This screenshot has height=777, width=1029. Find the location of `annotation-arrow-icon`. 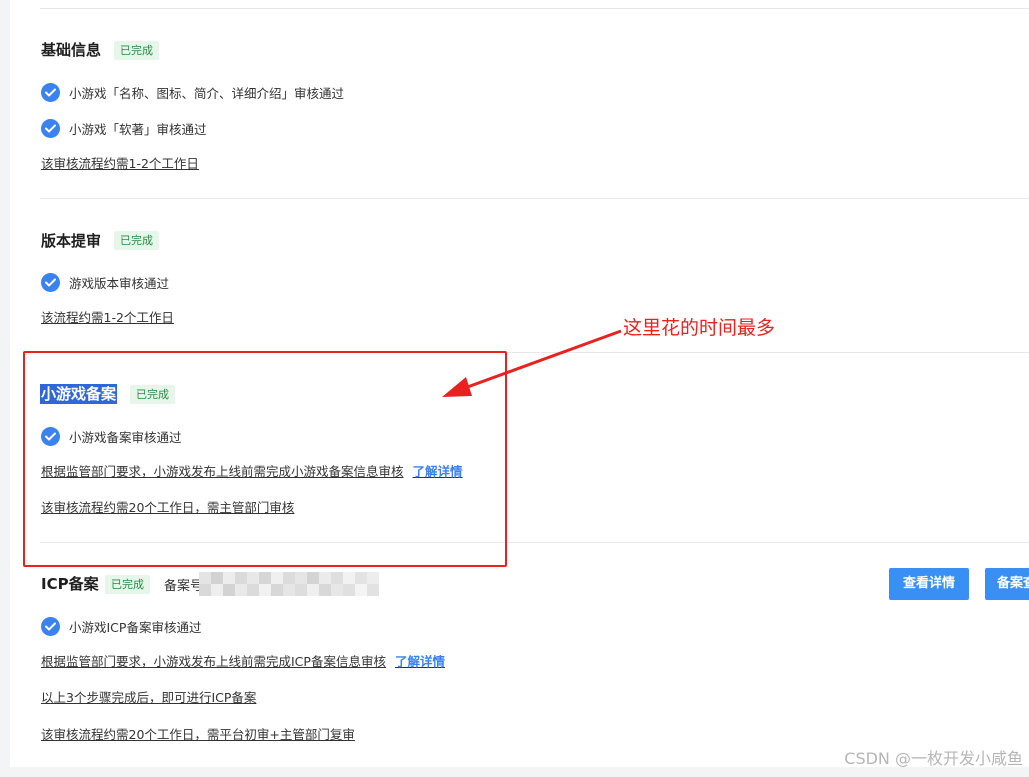

annotation-arrow-icon is located at coordinates (532, 363).